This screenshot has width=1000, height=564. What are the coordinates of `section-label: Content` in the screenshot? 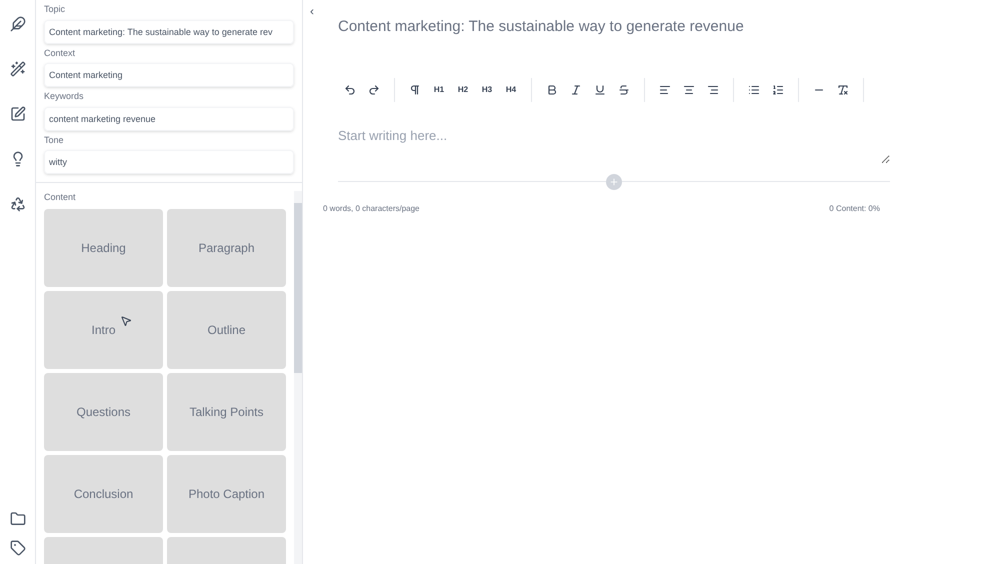 It's located at (60, 197).